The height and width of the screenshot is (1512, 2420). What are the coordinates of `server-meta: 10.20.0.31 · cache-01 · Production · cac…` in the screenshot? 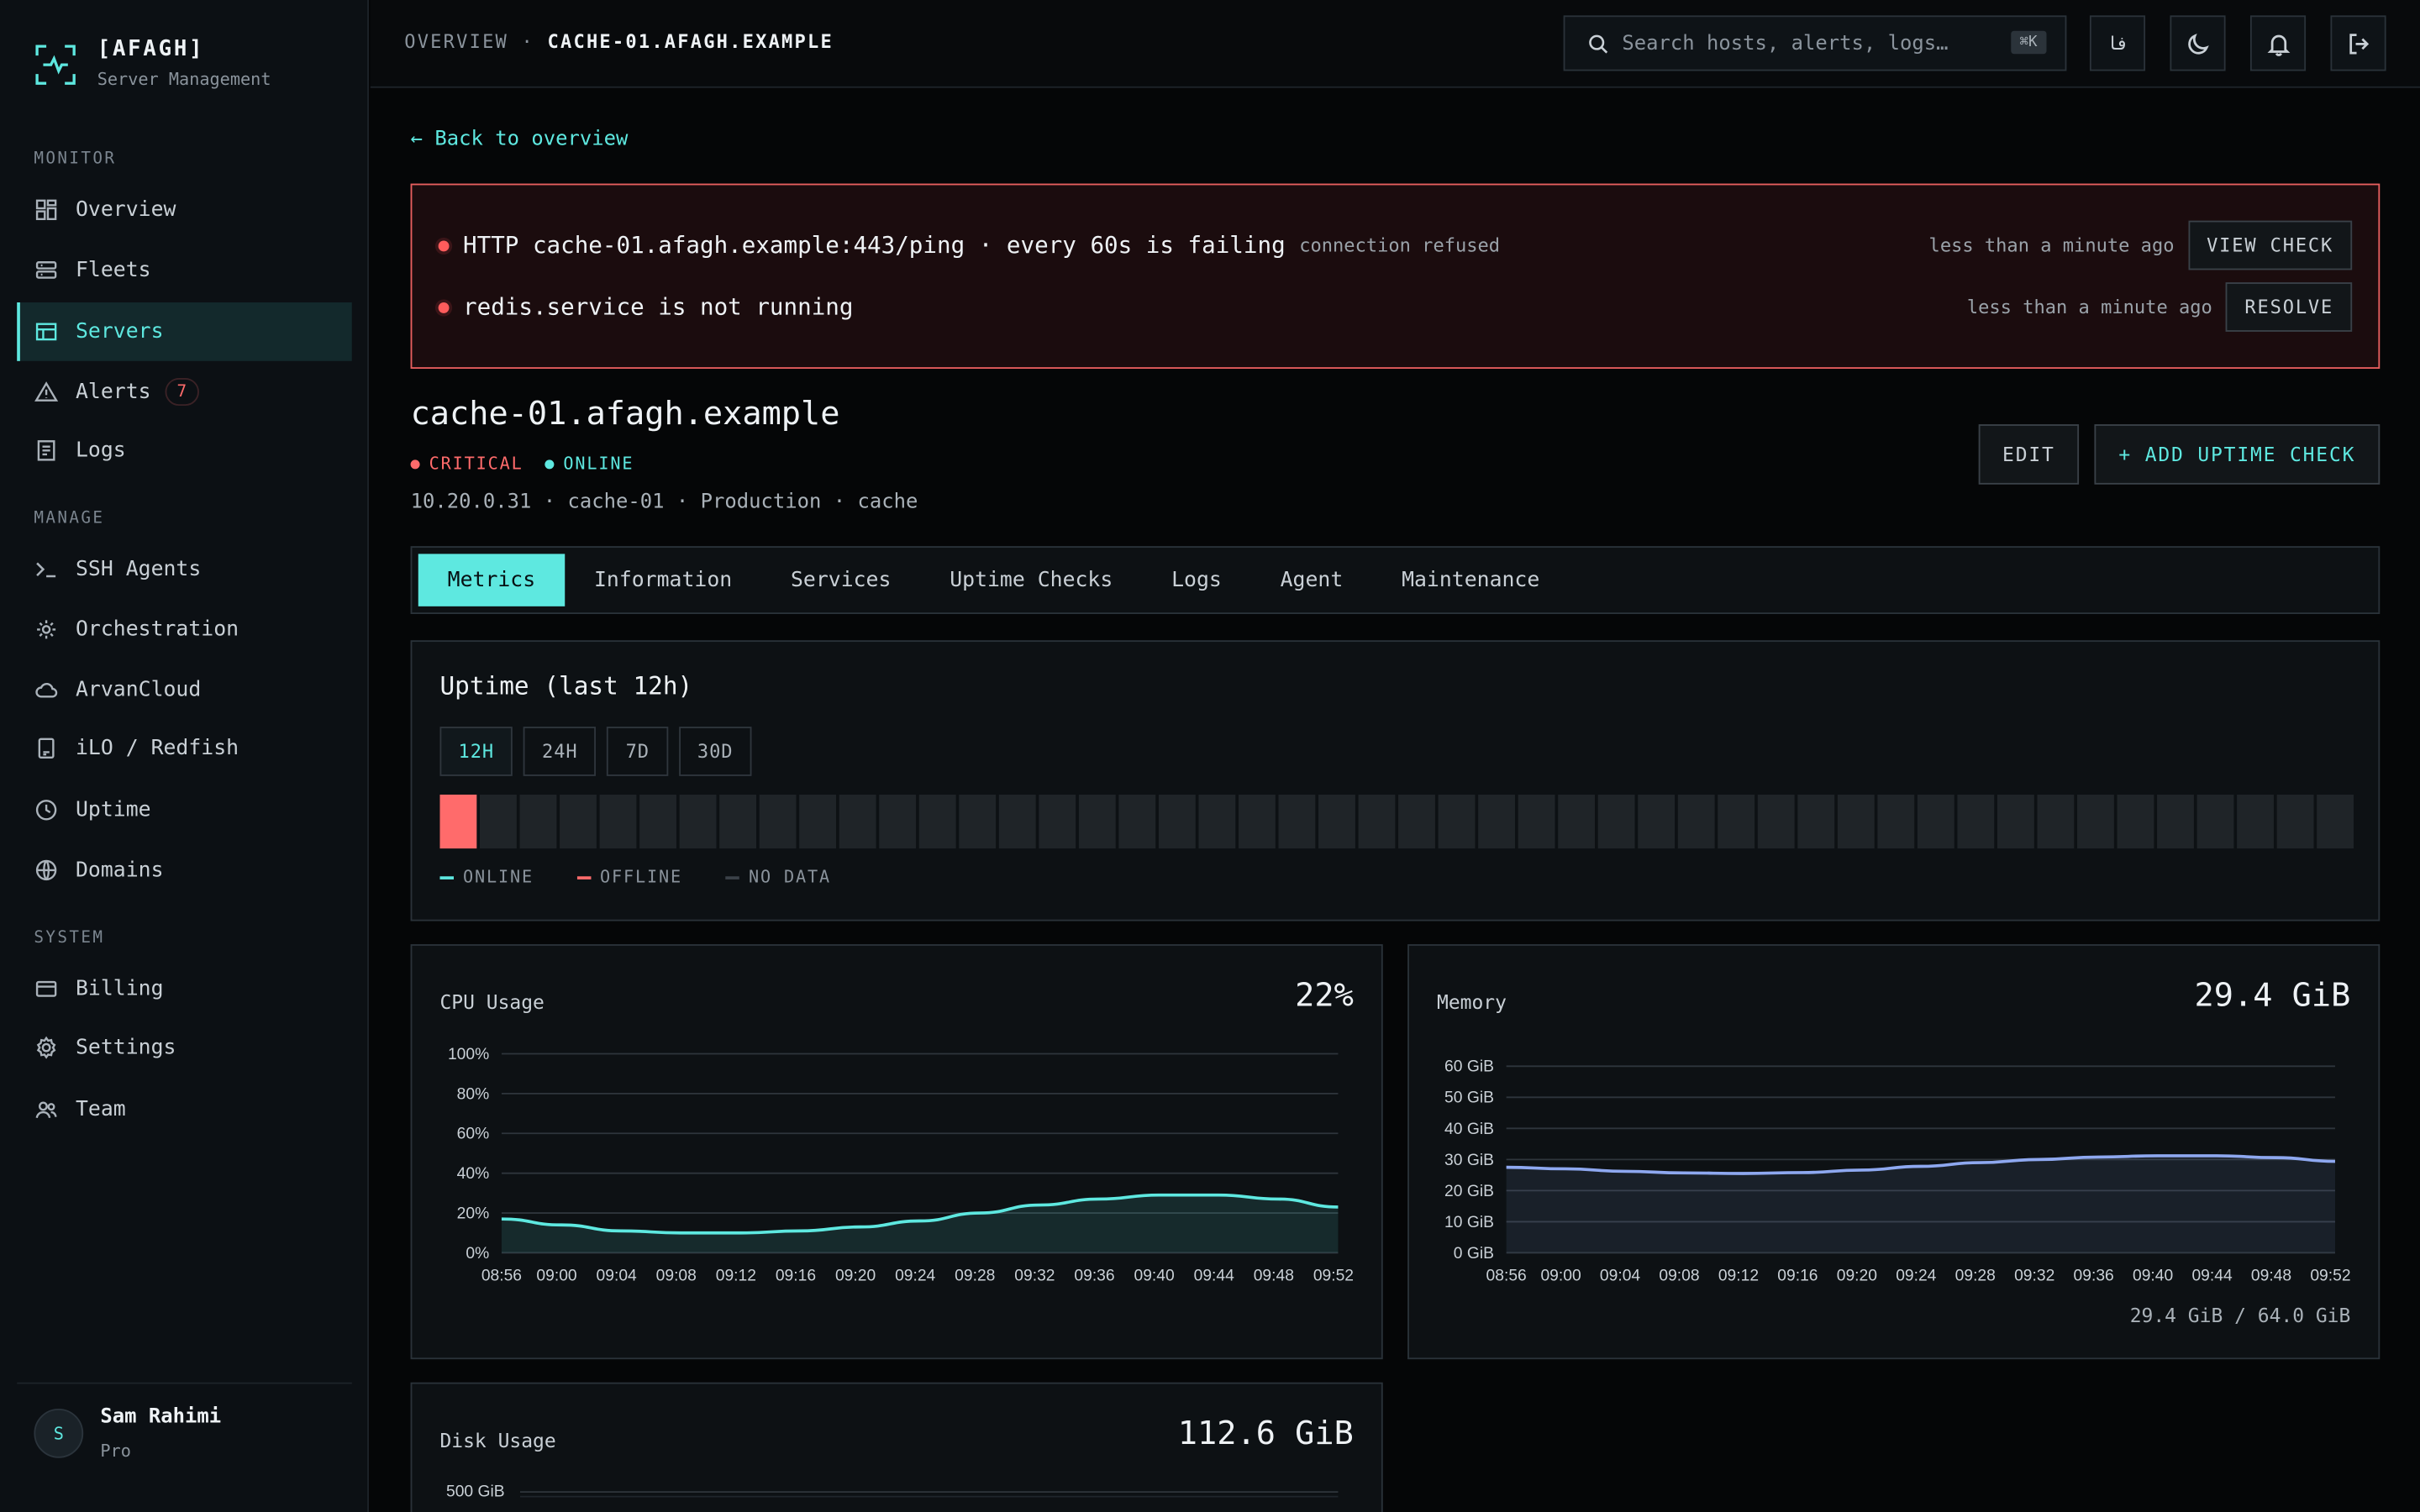 It's located at (664, 502).